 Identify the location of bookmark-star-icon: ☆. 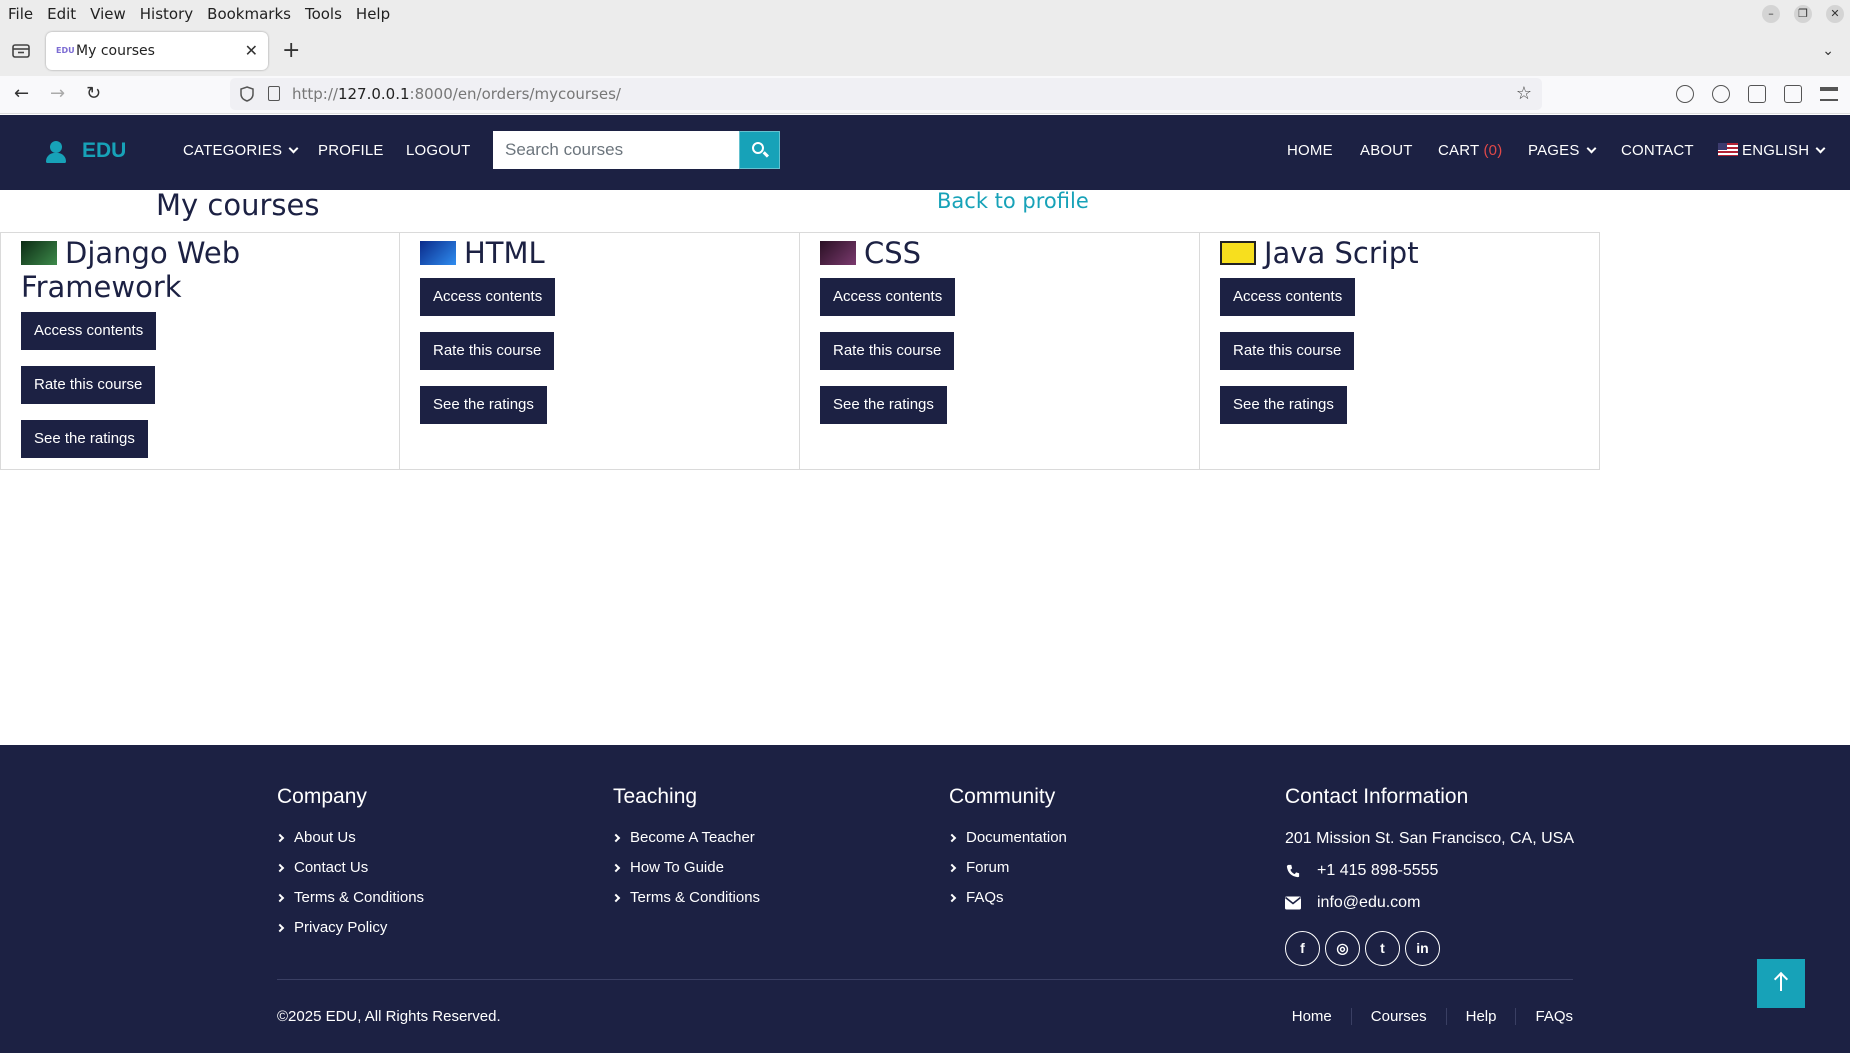
(1524, 93).